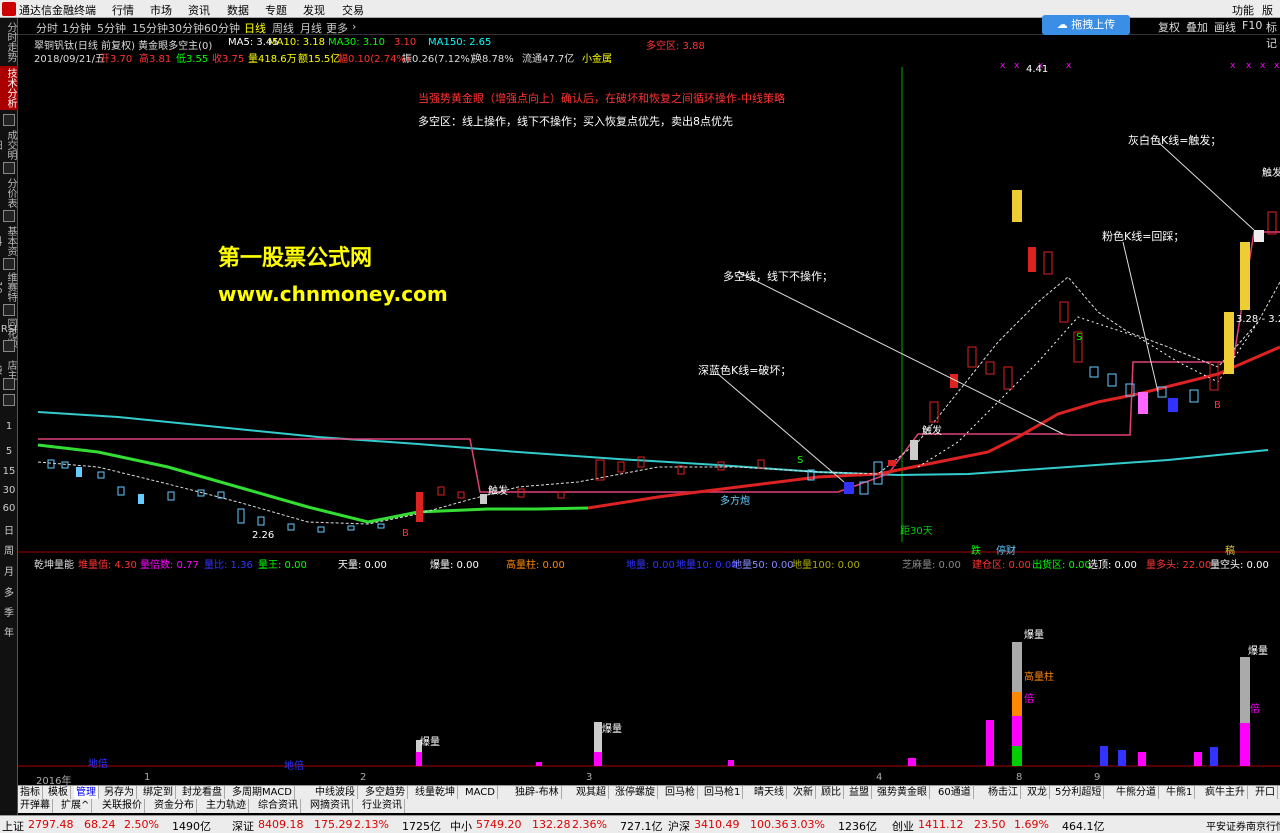 This screenshot has height=833, width=1280. What do you see at coordinates (9, 310) in the screenshot?
I see `link-icon` at bounding box center [9, 310].